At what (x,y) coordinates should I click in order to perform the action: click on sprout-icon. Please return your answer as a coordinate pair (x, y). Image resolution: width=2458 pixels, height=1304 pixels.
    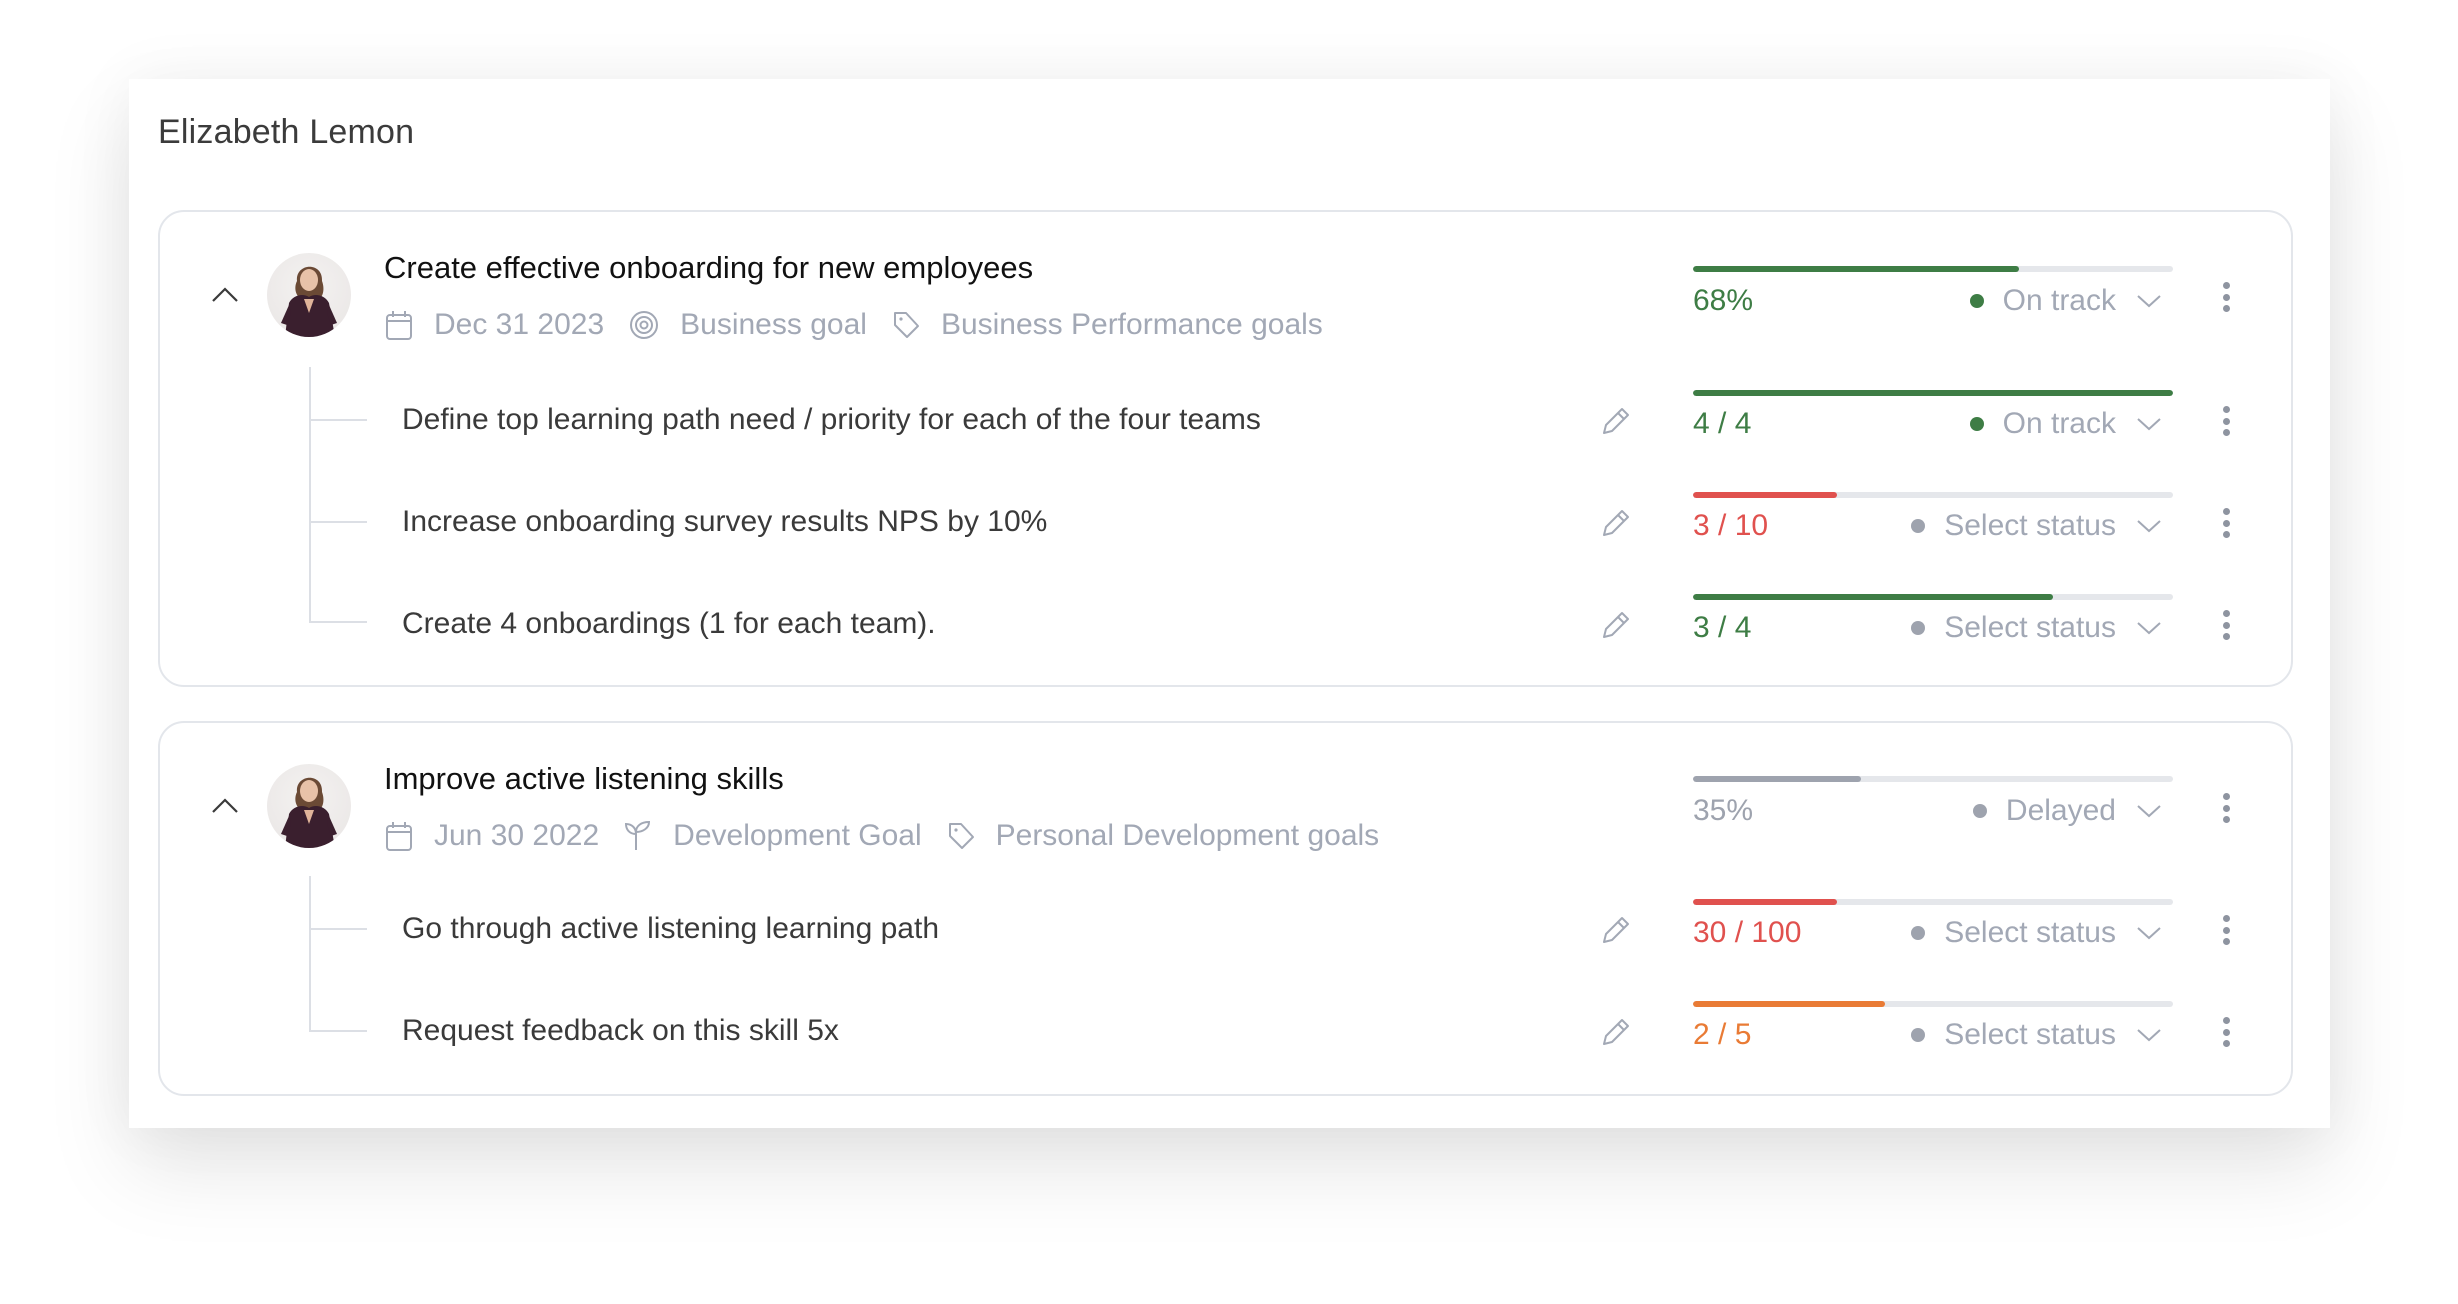
    Looking at the image, I should click on (638, 835).